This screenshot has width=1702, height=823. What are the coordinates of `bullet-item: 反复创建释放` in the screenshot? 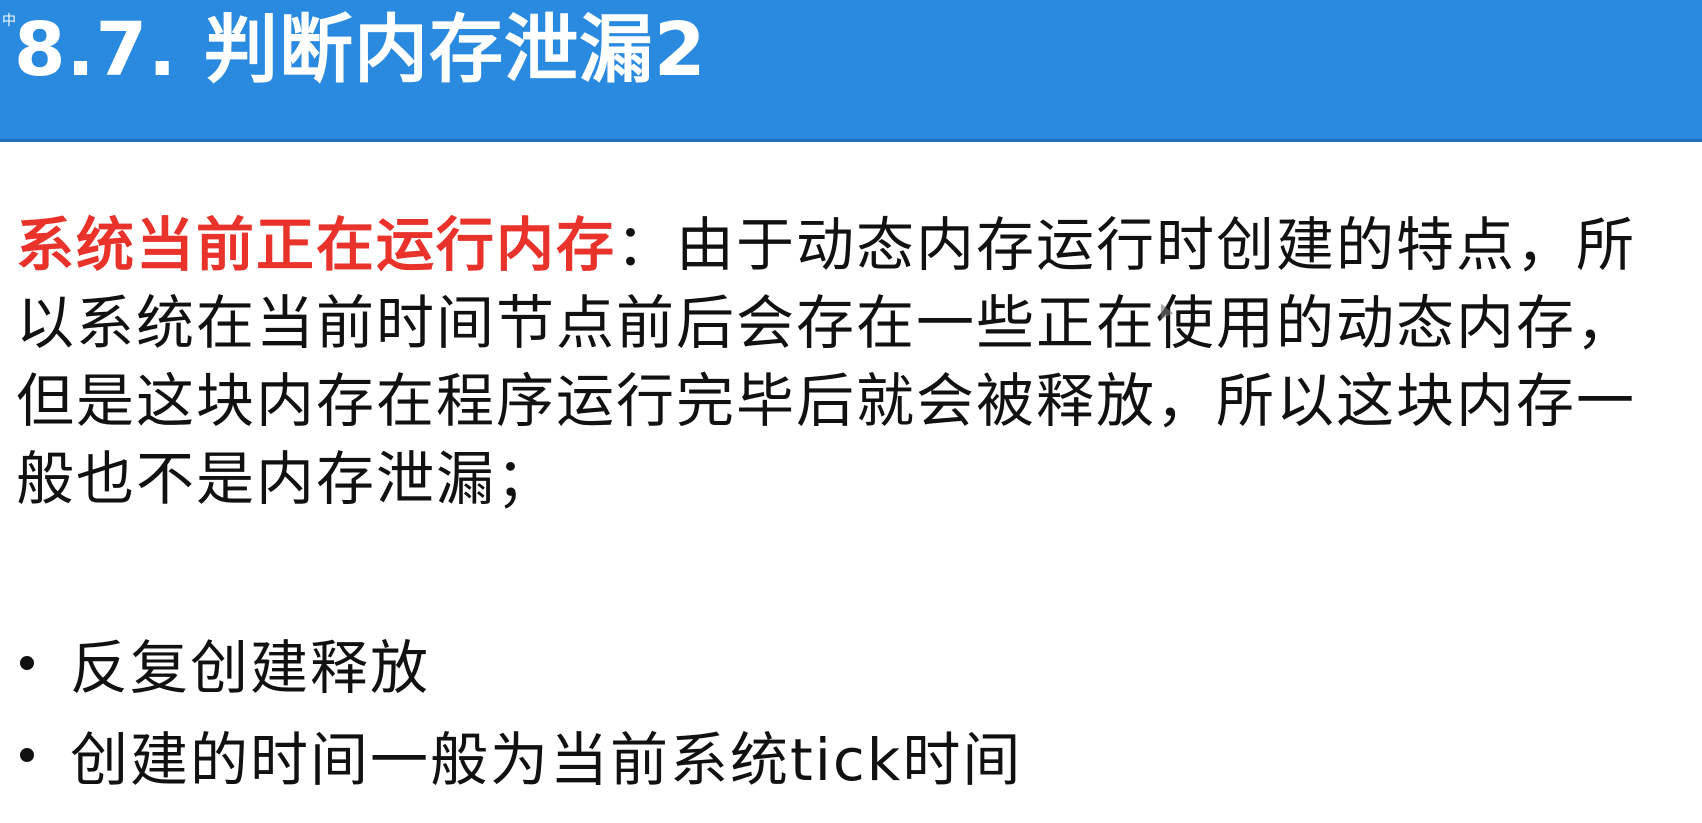 It's located at (519, 663).